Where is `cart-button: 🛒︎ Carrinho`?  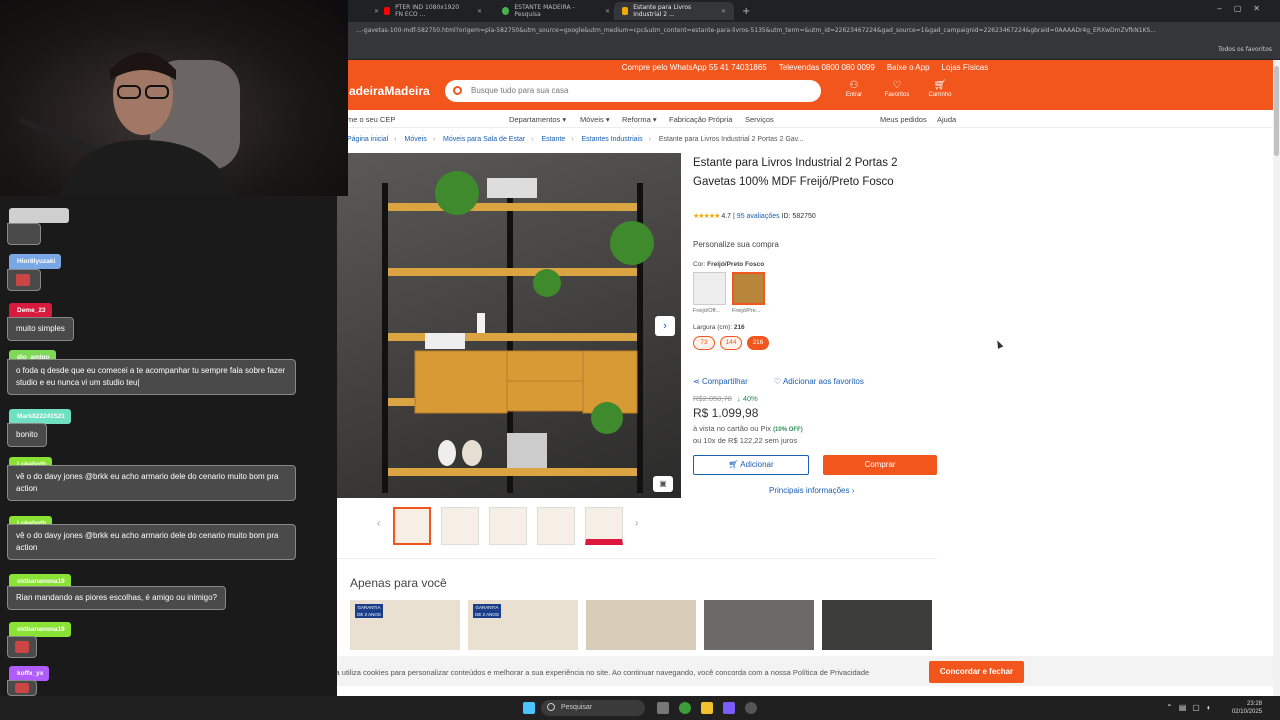 cart-button: 🛒︎ Carrinho is located at coordinates (940, 89).